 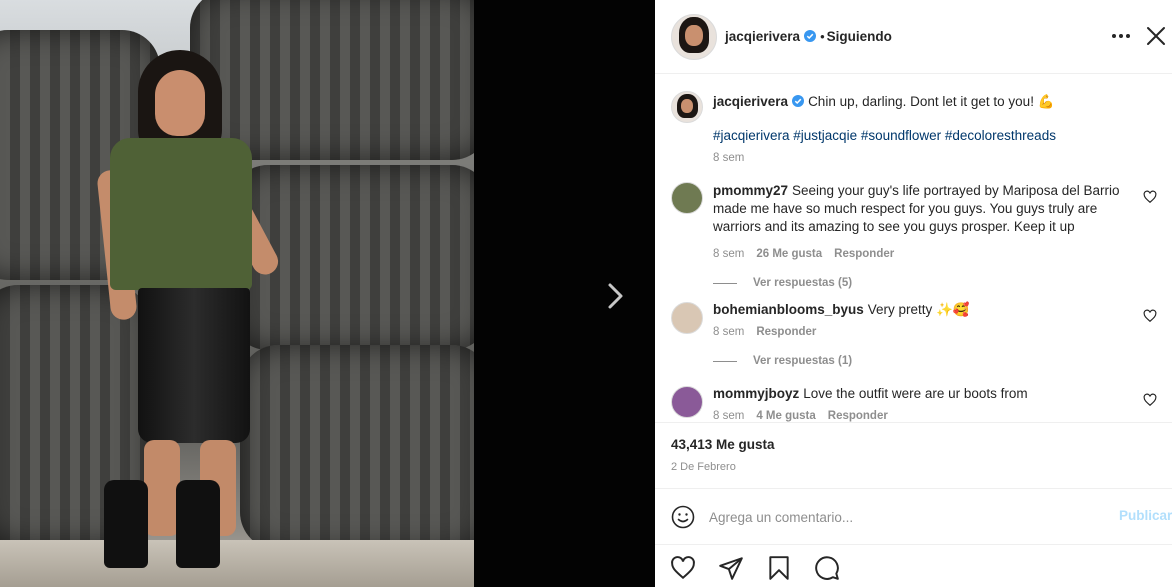 I want to click on close-icon, so click(x=1156, y=36).